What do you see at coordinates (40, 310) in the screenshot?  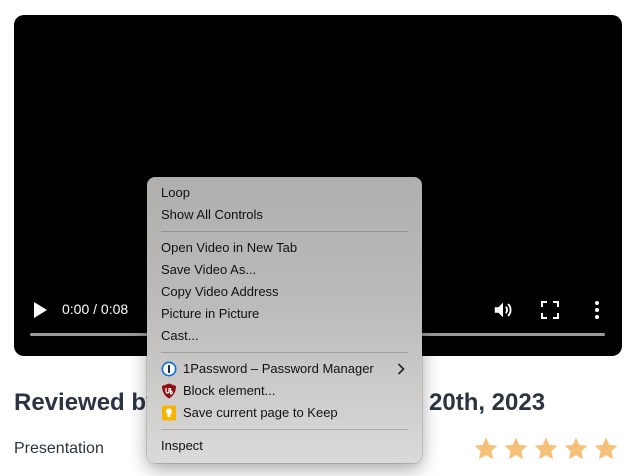 I see `play-icon` at bounding box center [40, 310].